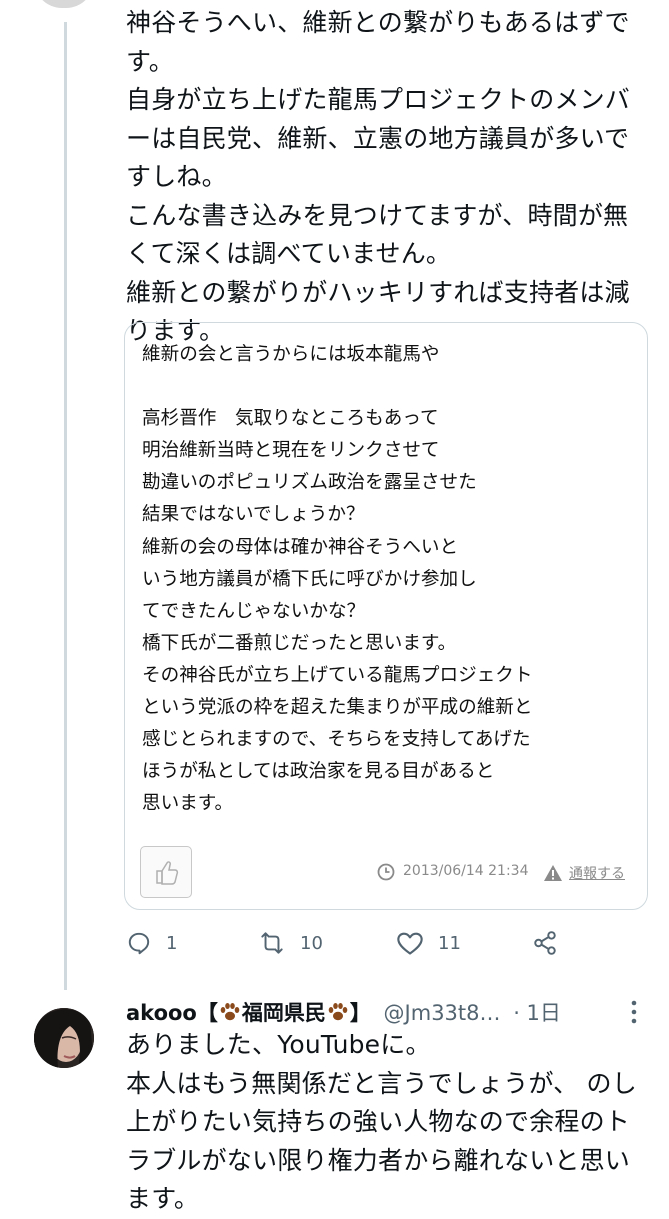  I want to click on quoted-line: 高杉晋作 気取りなところもあって, so click(290, 419).